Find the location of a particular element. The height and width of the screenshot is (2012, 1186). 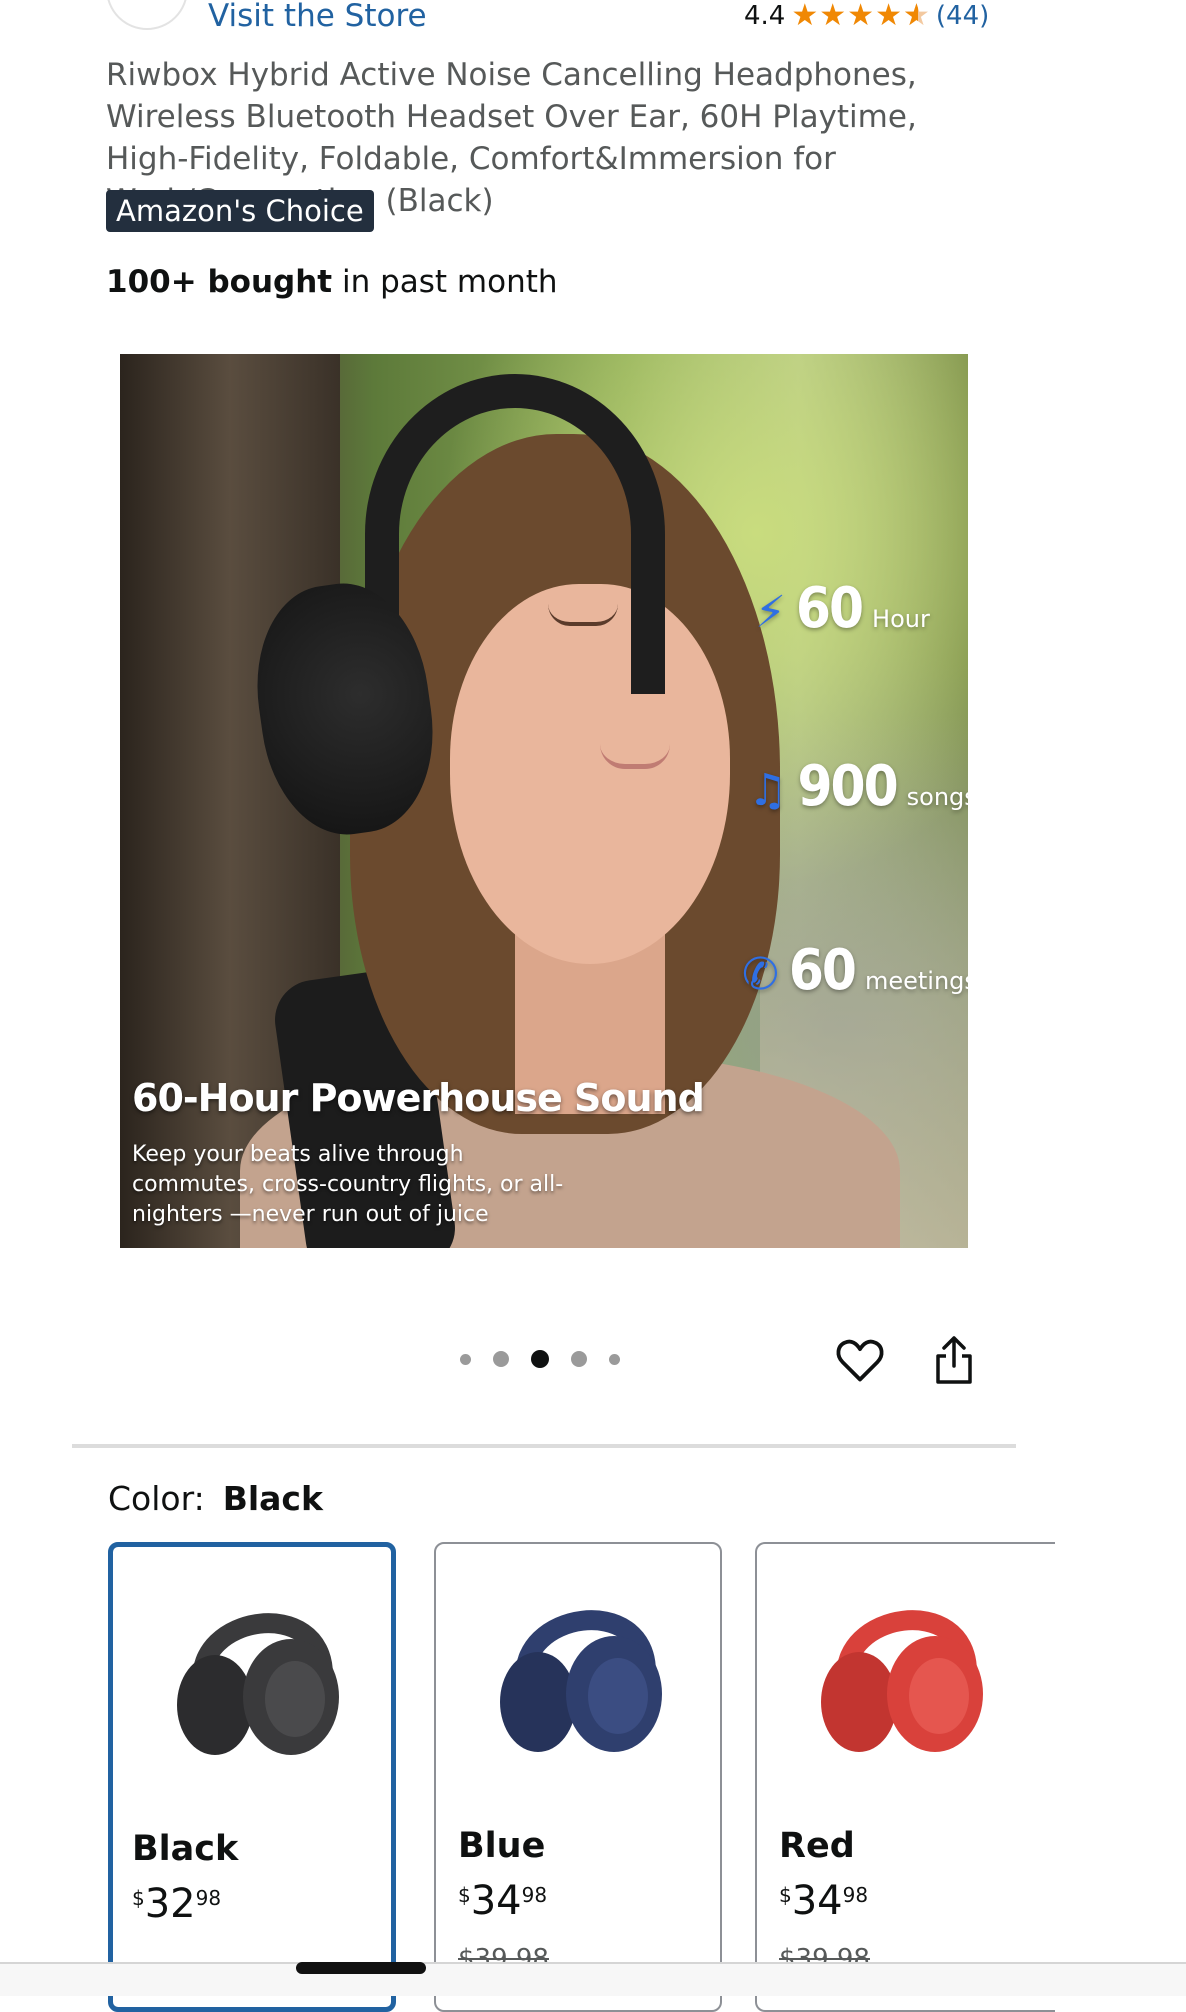

share-icon is located at coordinates (954, 1360).